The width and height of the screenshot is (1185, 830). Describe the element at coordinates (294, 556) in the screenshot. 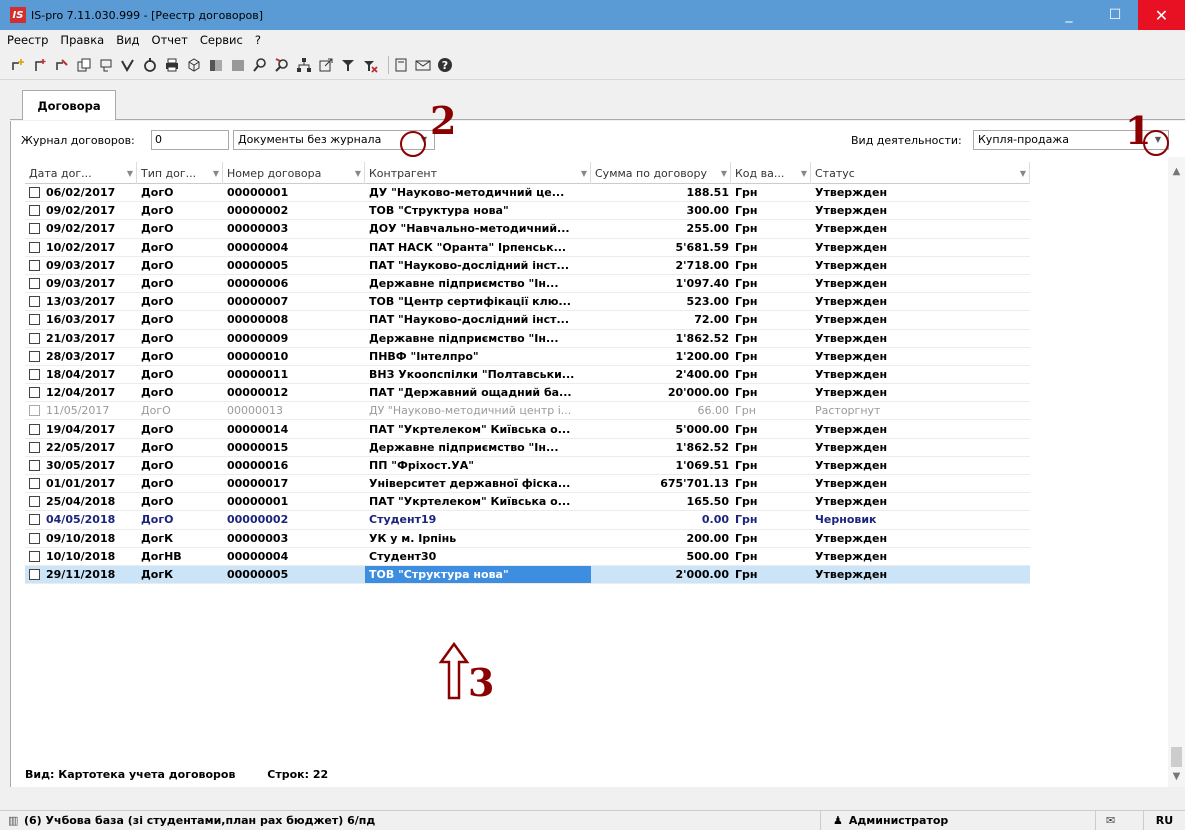

I see `cell-number: 00000004` at that location.